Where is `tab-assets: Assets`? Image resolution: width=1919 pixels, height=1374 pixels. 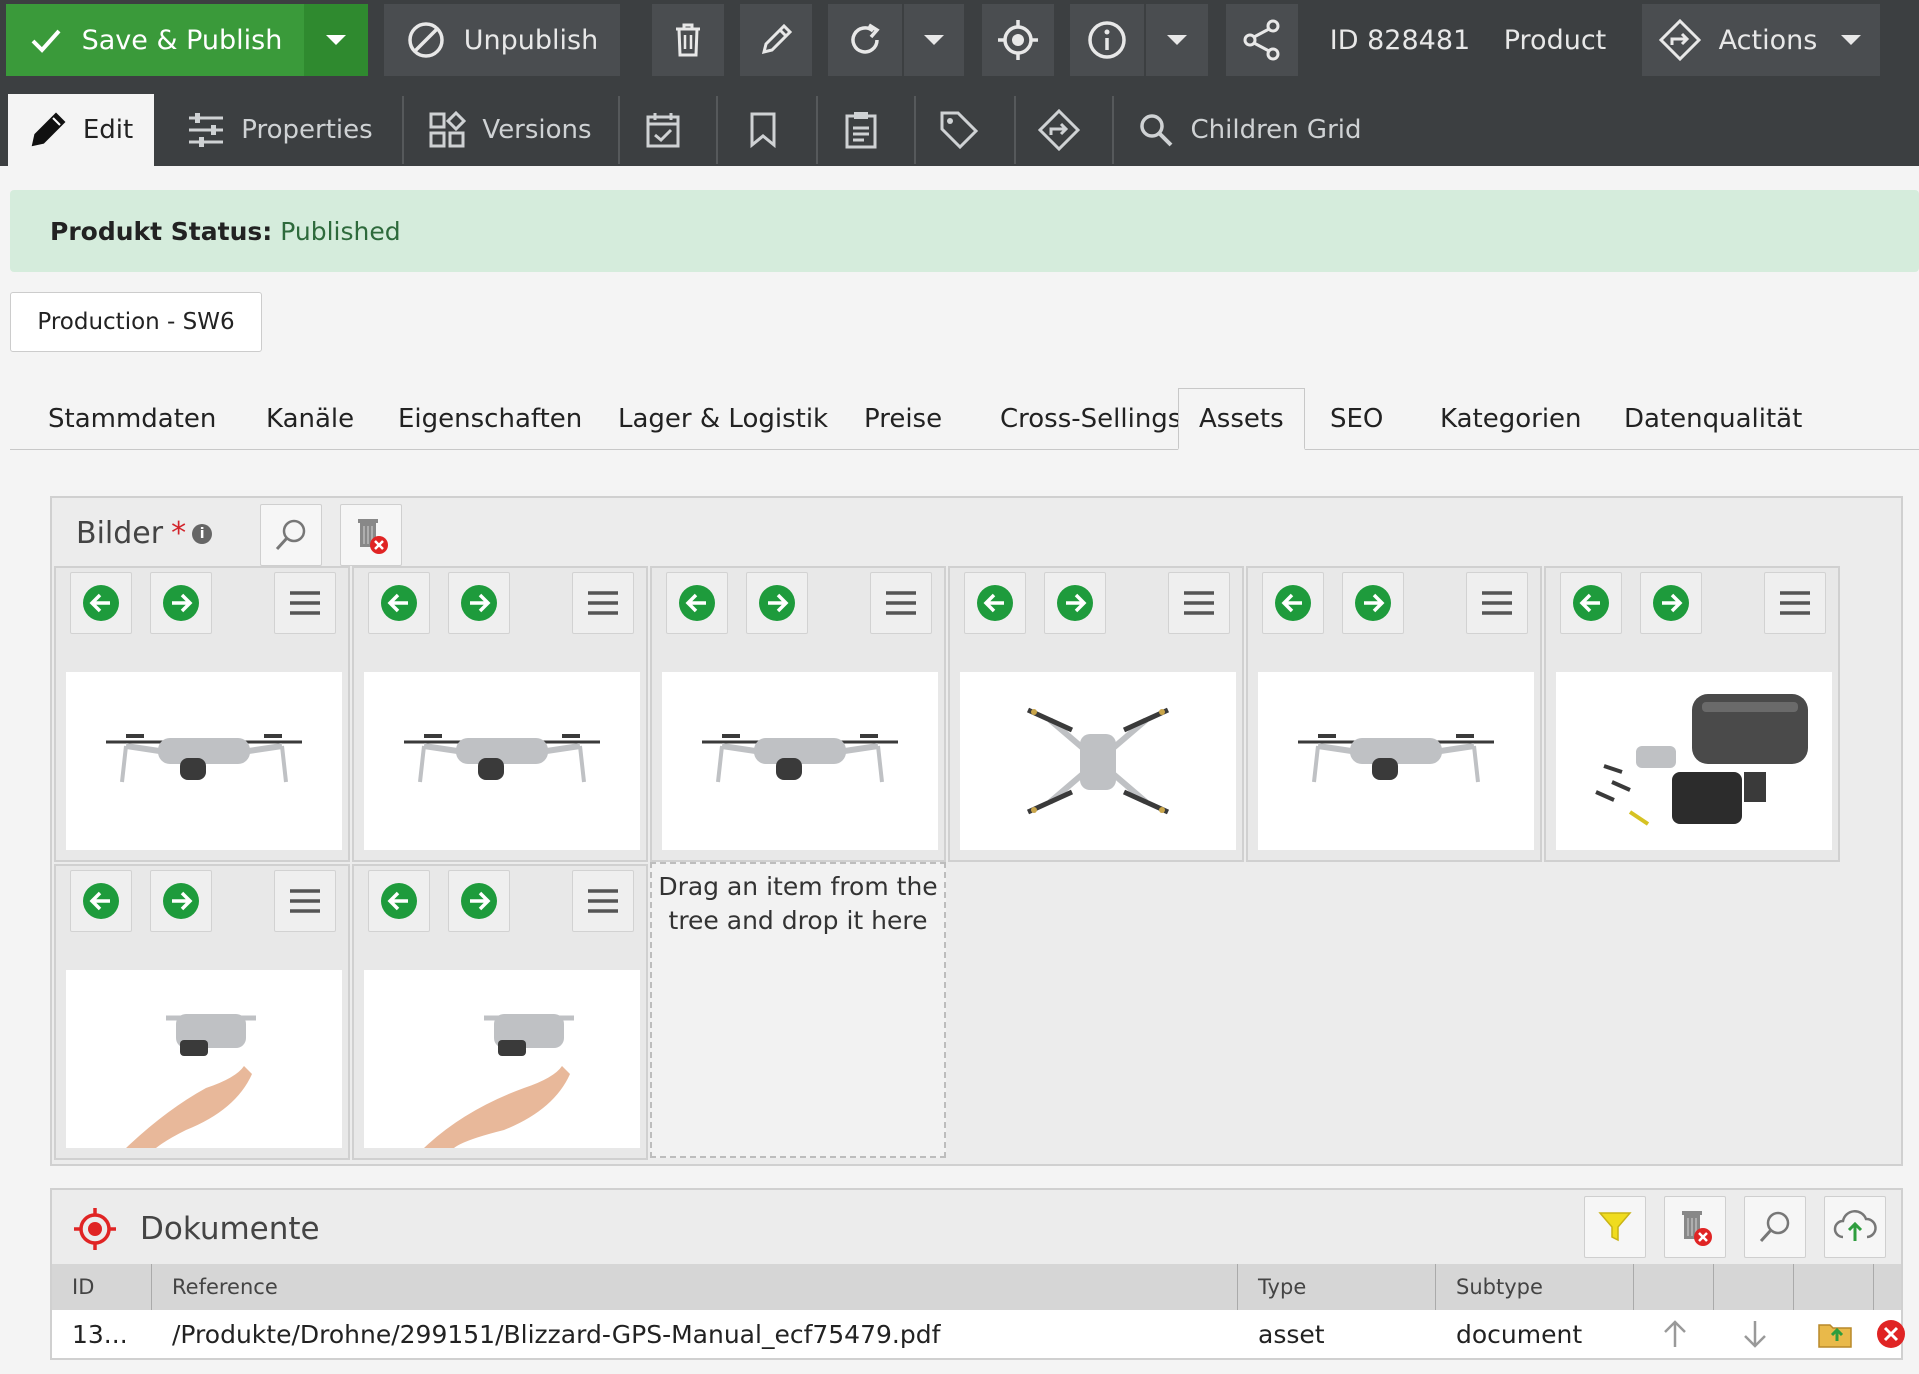
tab-assets: Assets is located at coordinates (1241, 419).